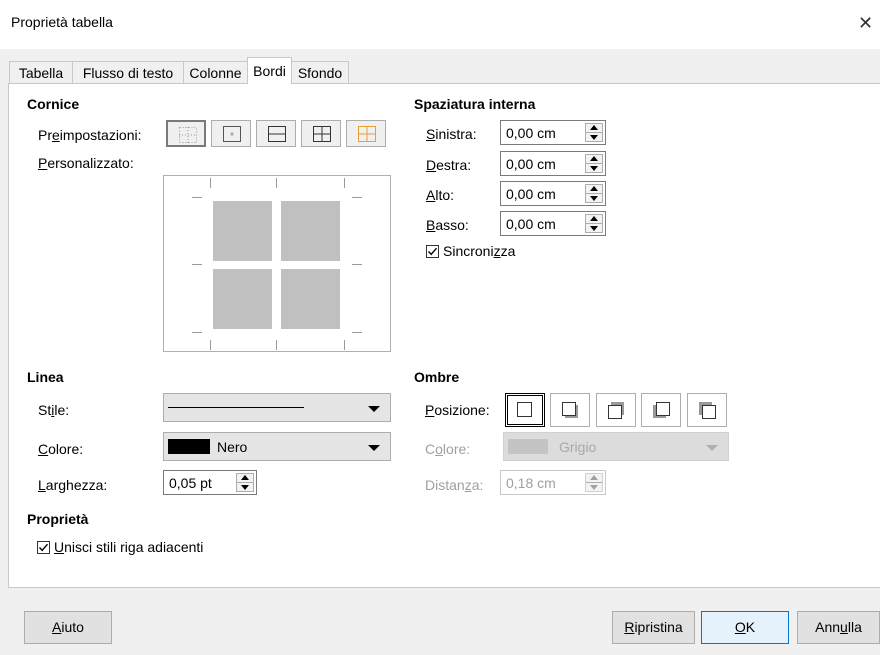 The height and width of the screenshot is (655, 880). What do you see at coordinates (245, 482) in the screenshot?
I see `larghezza-spin-buttons` at bounding box center [245, 482].